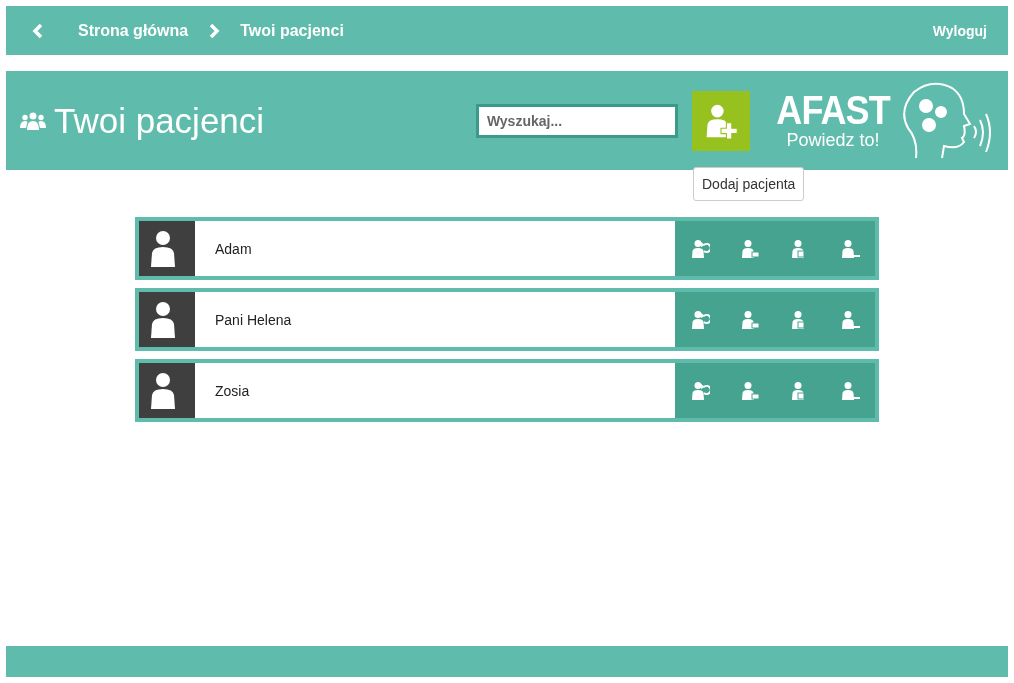  I want to click on add-patient-button, so click(720, 120).